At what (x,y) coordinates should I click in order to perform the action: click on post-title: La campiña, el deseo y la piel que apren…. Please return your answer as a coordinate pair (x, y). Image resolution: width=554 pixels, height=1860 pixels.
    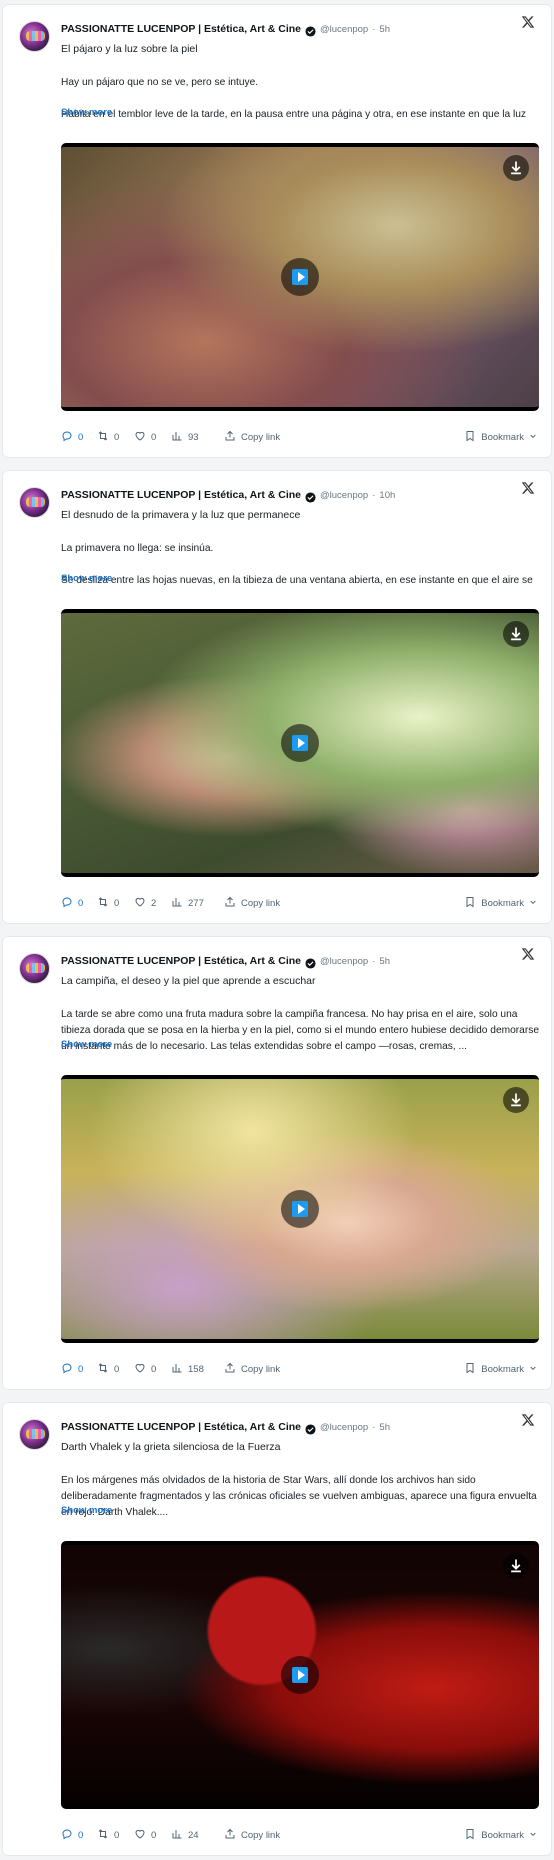
    Looking at the image, I should click on (188, 981).